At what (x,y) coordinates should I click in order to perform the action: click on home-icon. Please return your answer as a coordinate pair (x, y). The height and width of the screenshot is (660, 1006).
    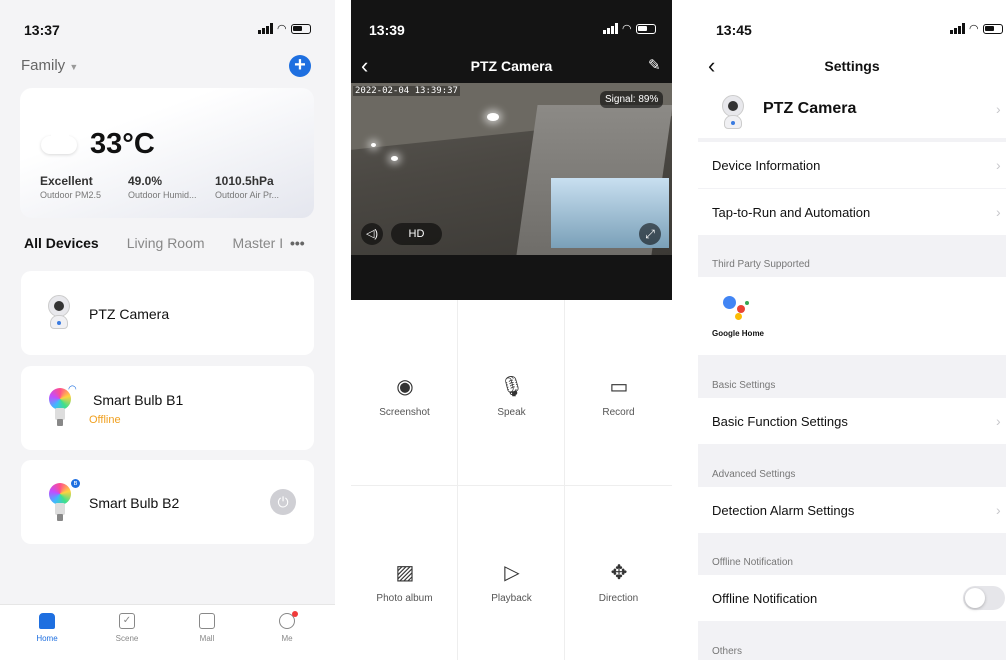
    Looking at the image, I should click on (47, 621).